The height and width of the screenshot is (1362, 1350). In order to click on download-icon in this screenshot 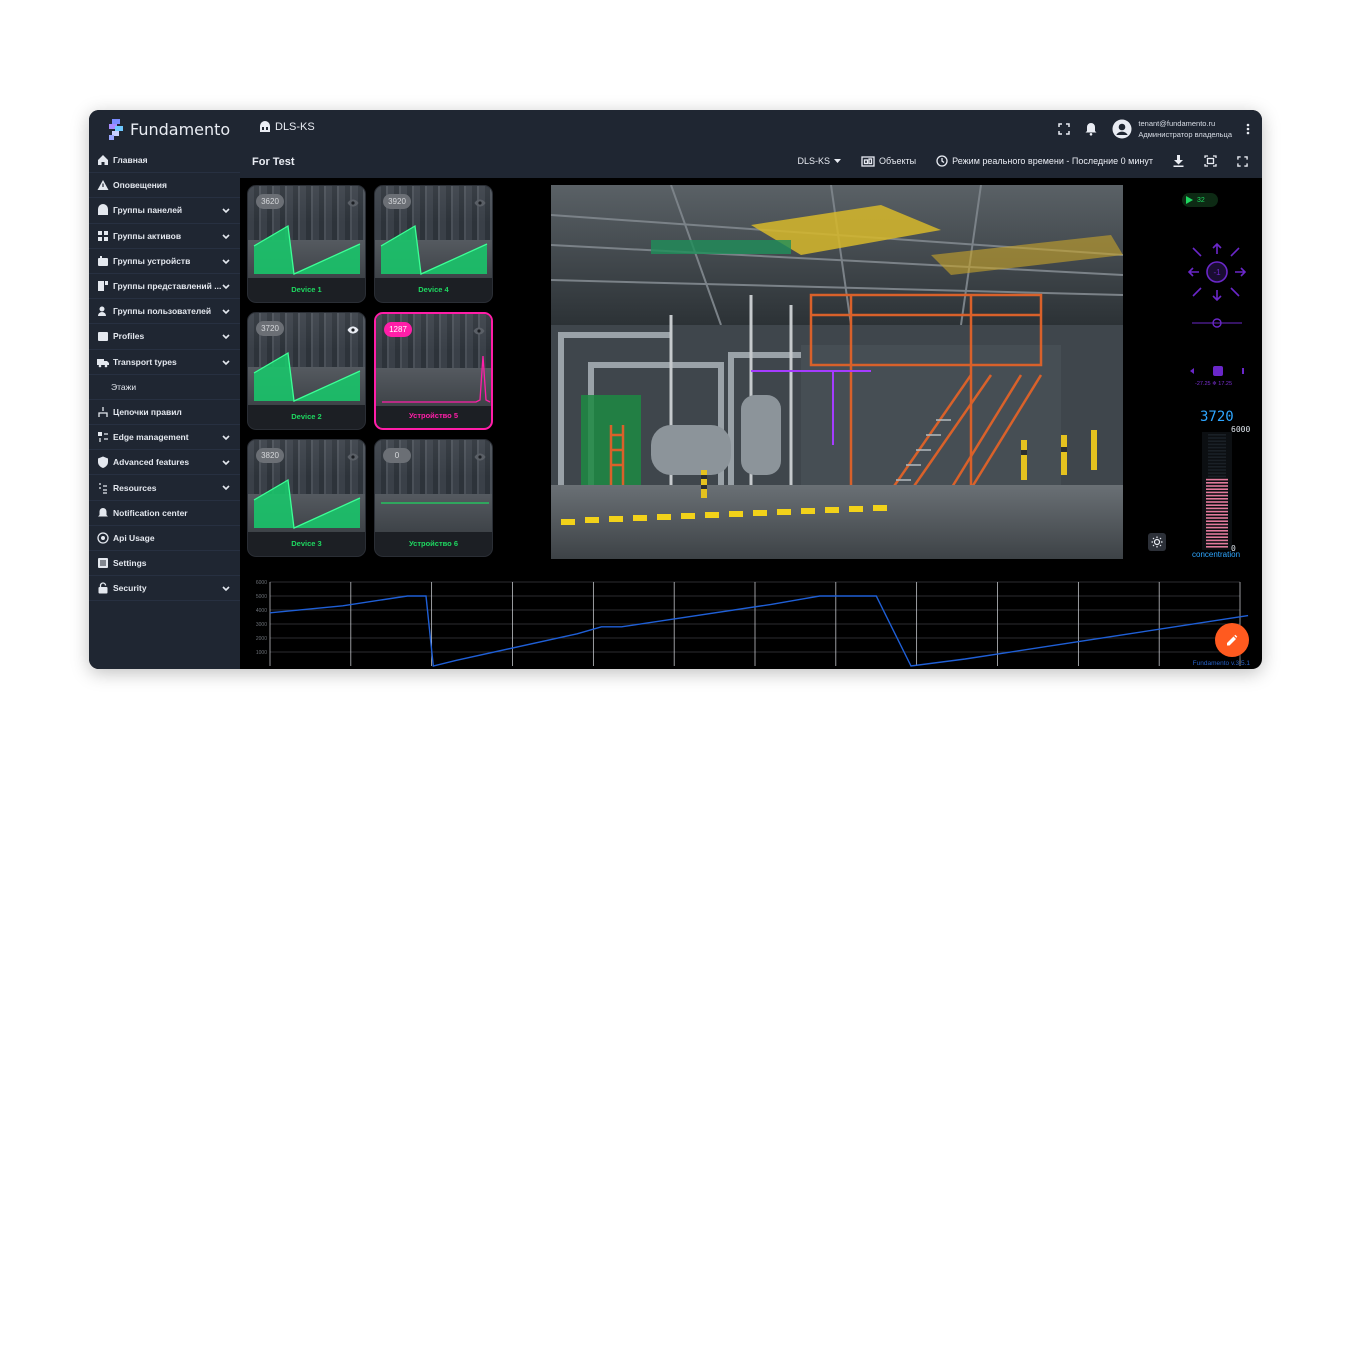, I will do `click(1178, 161)`.